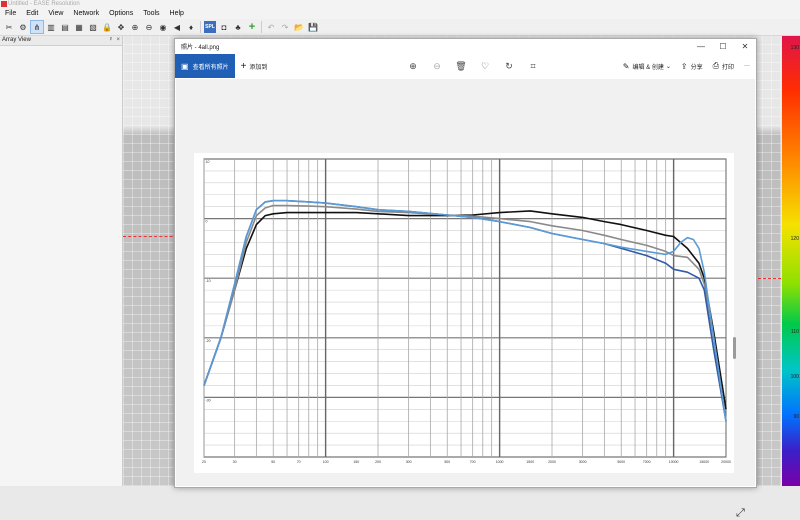 This screenshot has height=520, width=800. I want to click on share-icon: ⇪, so click(684, 66).